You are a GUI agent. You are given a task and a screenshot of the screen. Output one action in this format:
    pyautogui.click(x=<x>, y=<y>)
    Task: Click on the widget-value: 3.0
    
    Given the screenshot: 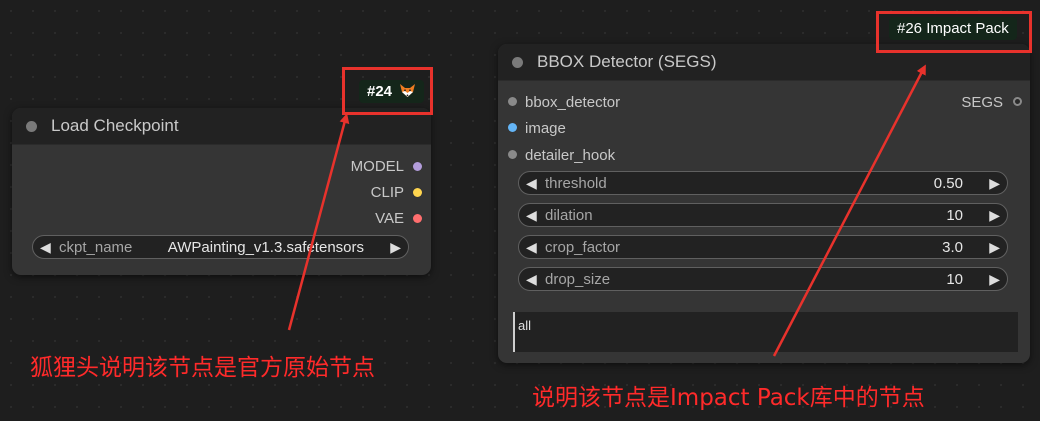 What is the action you would take?
    pyautogui.click(x=952, y=247)
    